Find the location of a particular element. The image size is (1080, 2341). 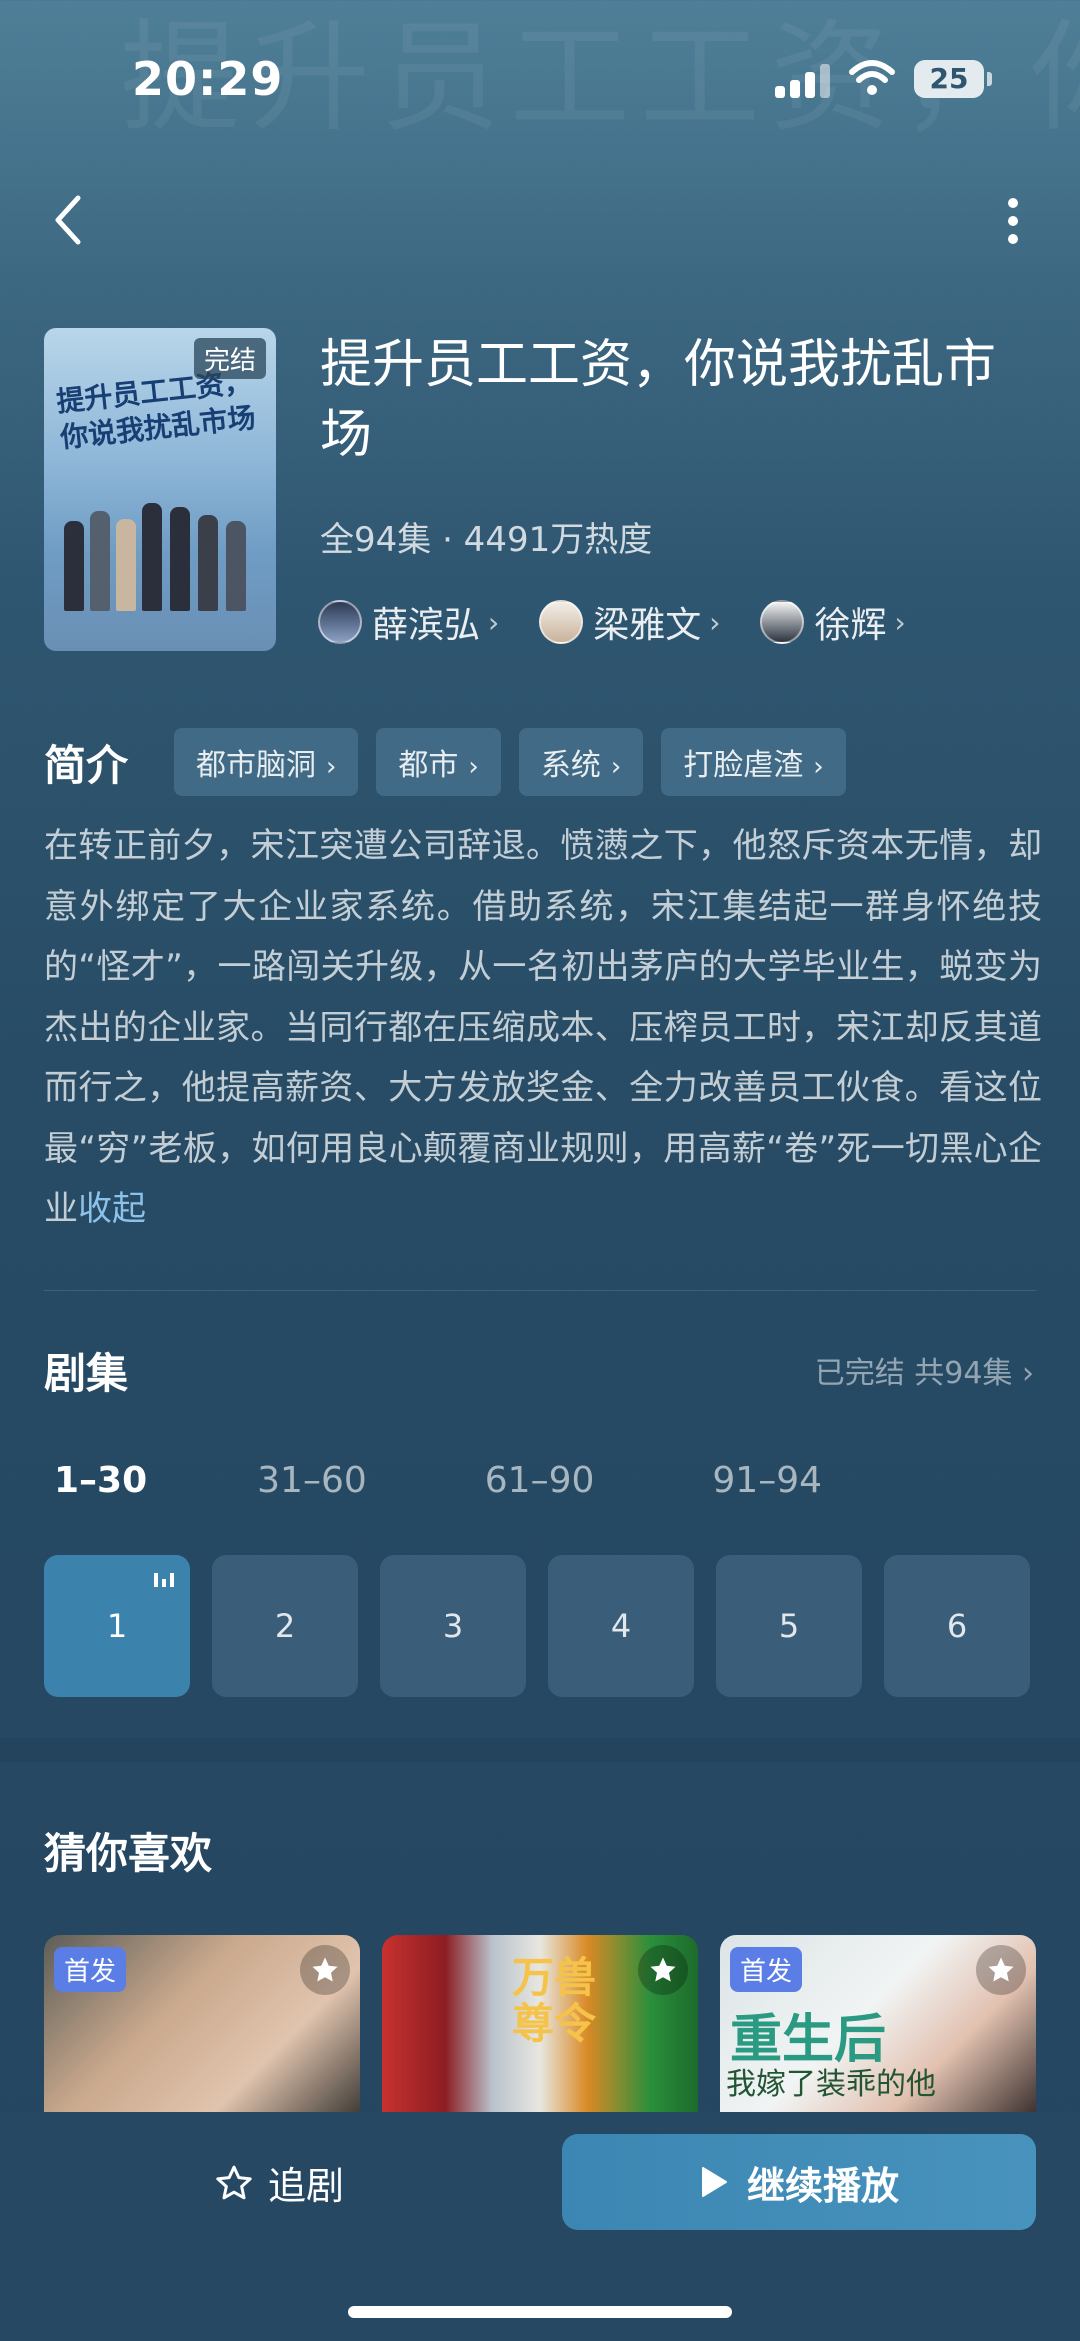

follow-button: 追剧 is located at coordinates (279, 2182).